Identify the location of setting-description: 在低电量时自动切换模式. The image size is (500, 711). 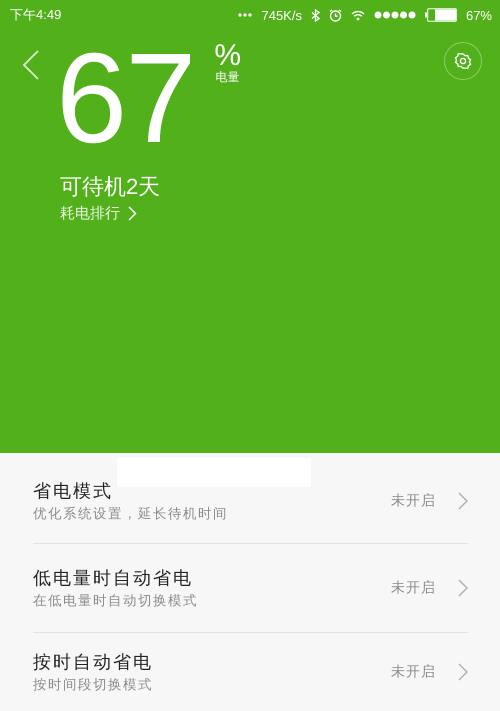
(116, 601).